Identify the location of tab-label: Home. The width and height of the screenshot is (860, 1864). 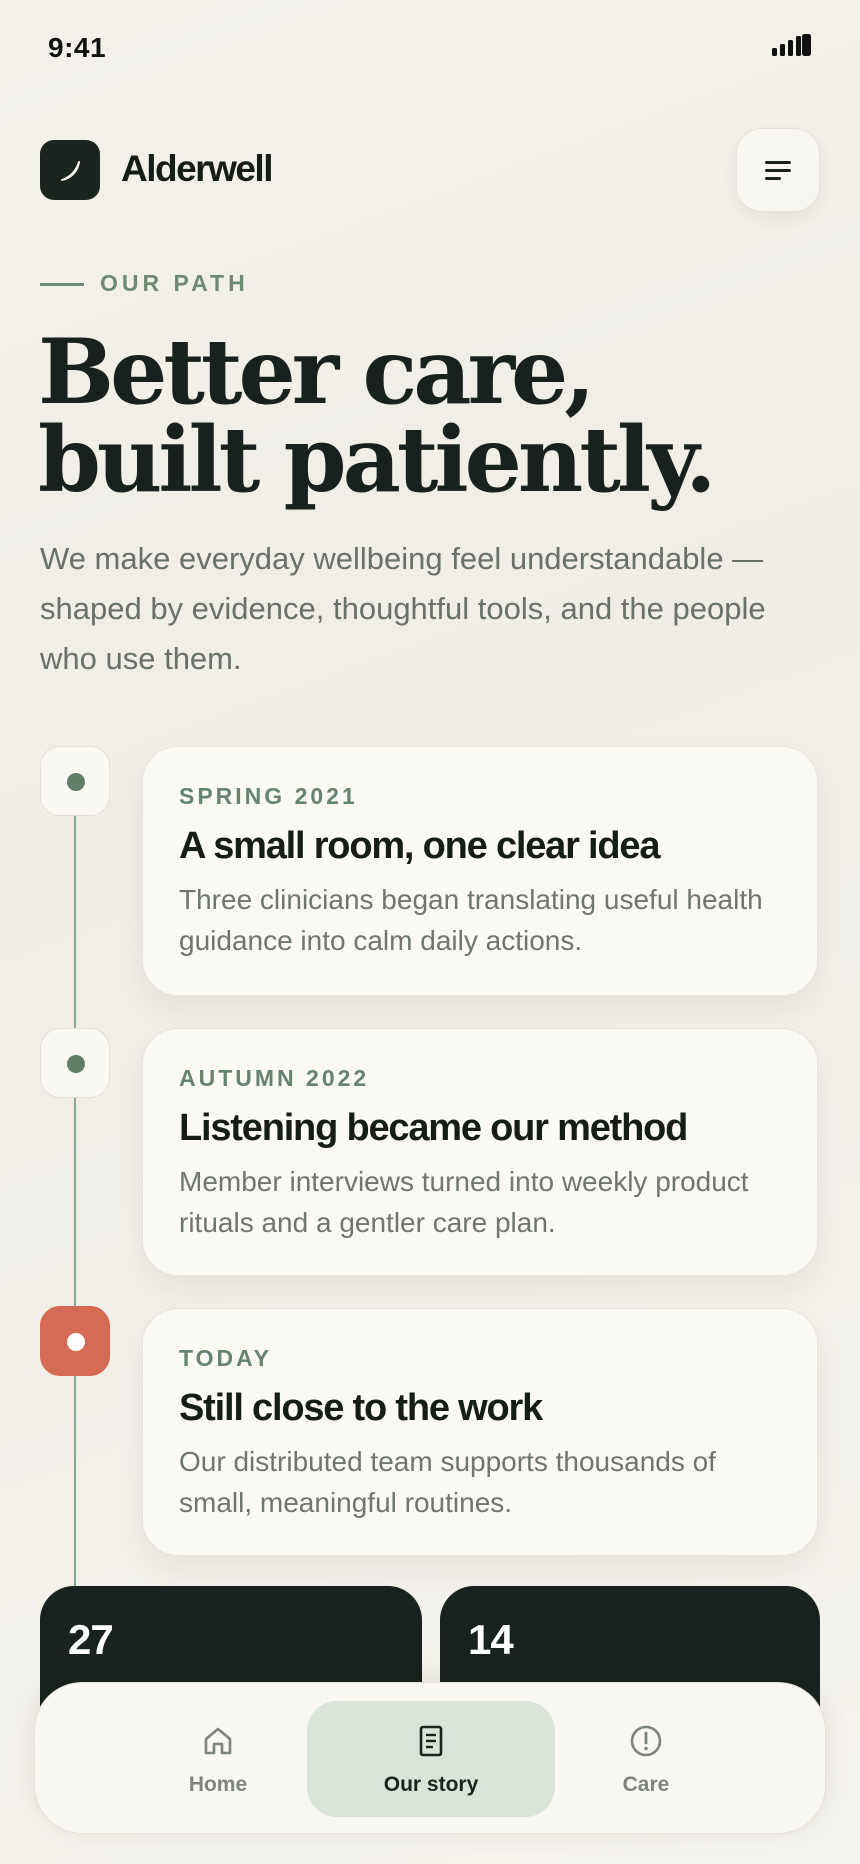
(218, 1784).